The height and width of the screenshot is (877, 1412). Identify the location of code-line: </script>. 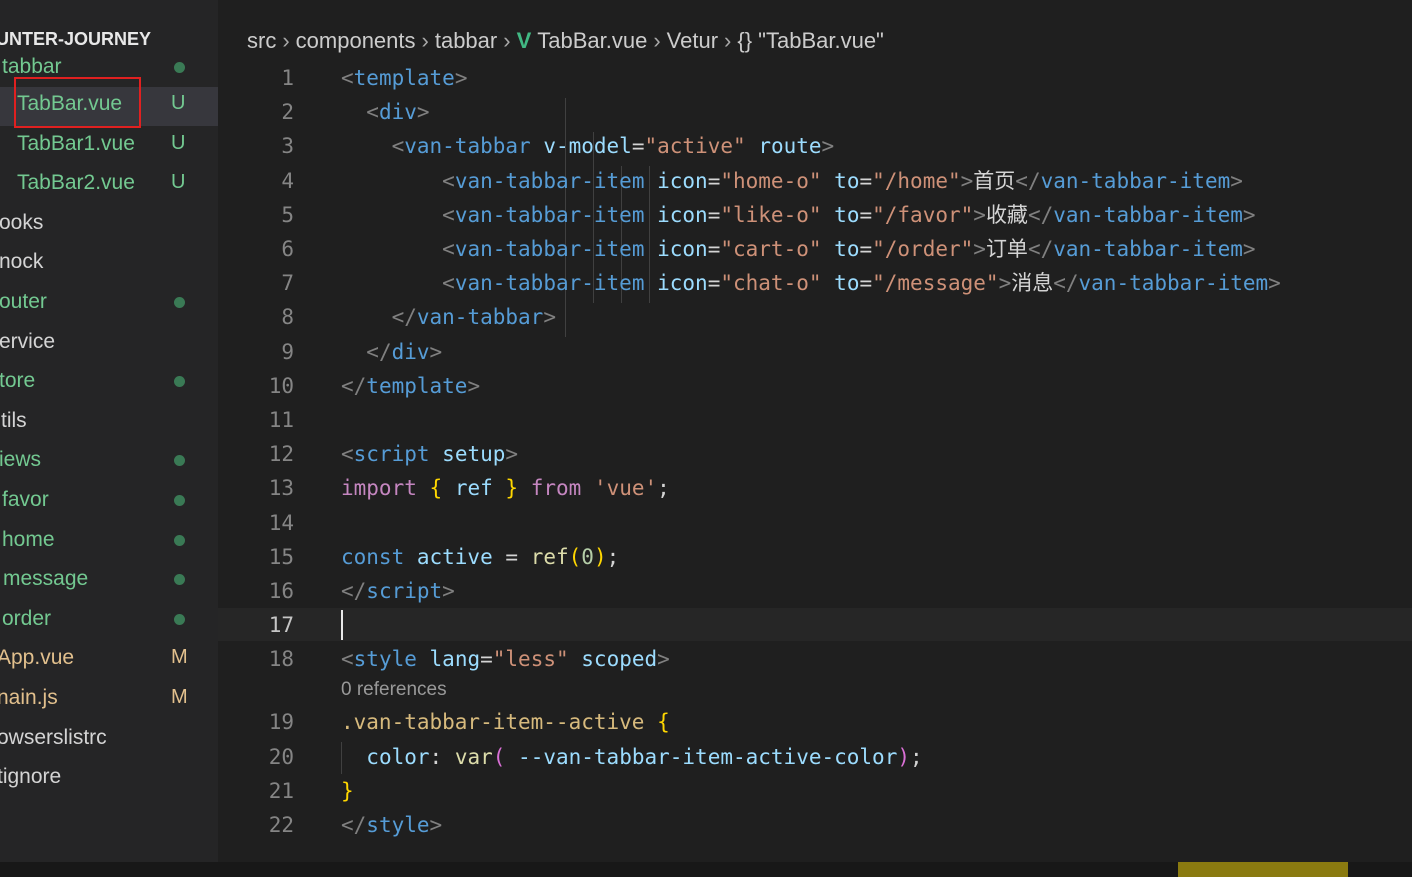
(398, 591).